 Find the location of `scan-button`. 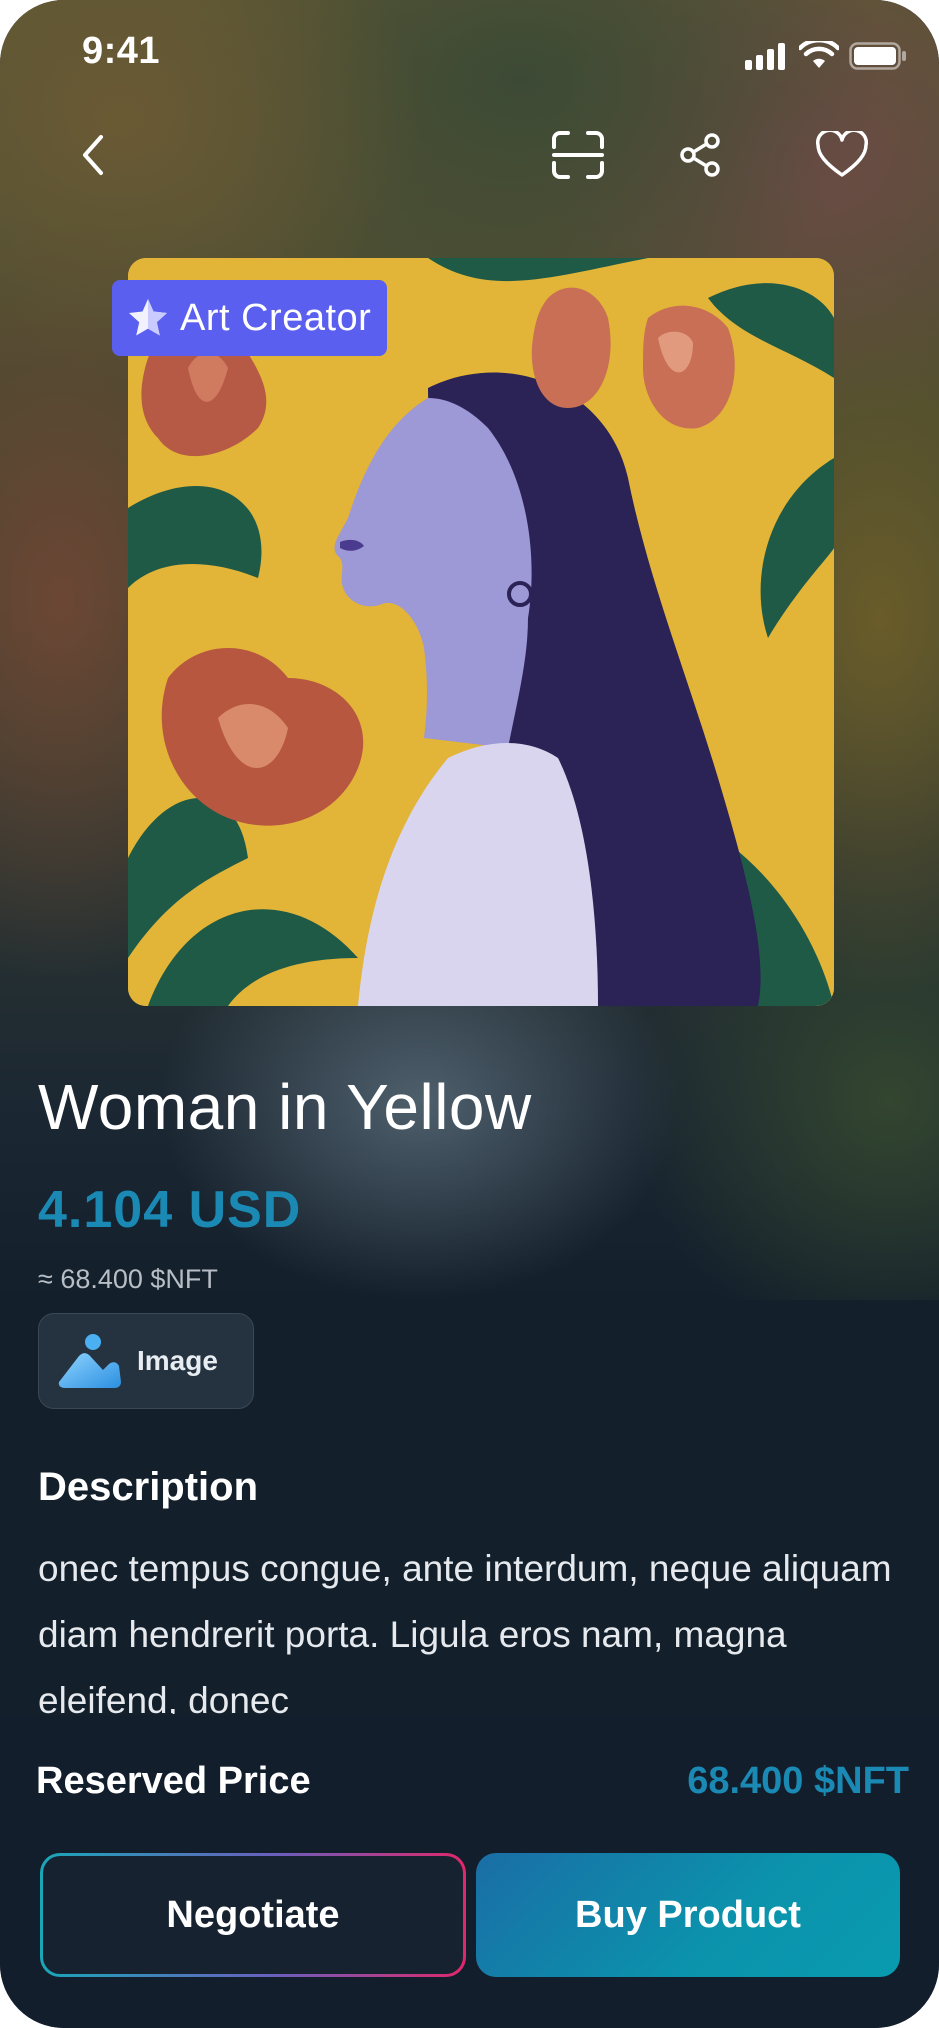

scan-button is located at coordinates (578, 155).